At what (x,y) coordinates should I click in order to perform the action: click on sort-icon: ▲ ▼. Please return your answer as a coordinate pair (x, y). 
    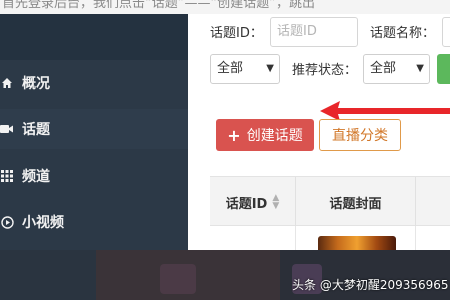
    Looking at the image, I should click on (275, 202).